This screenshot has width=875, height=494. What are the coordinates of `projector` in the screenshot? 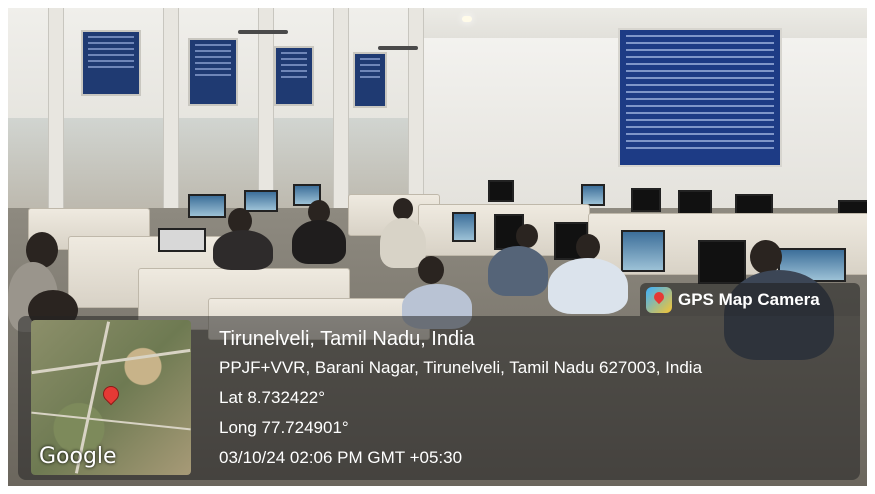 It's located at (182, 240).